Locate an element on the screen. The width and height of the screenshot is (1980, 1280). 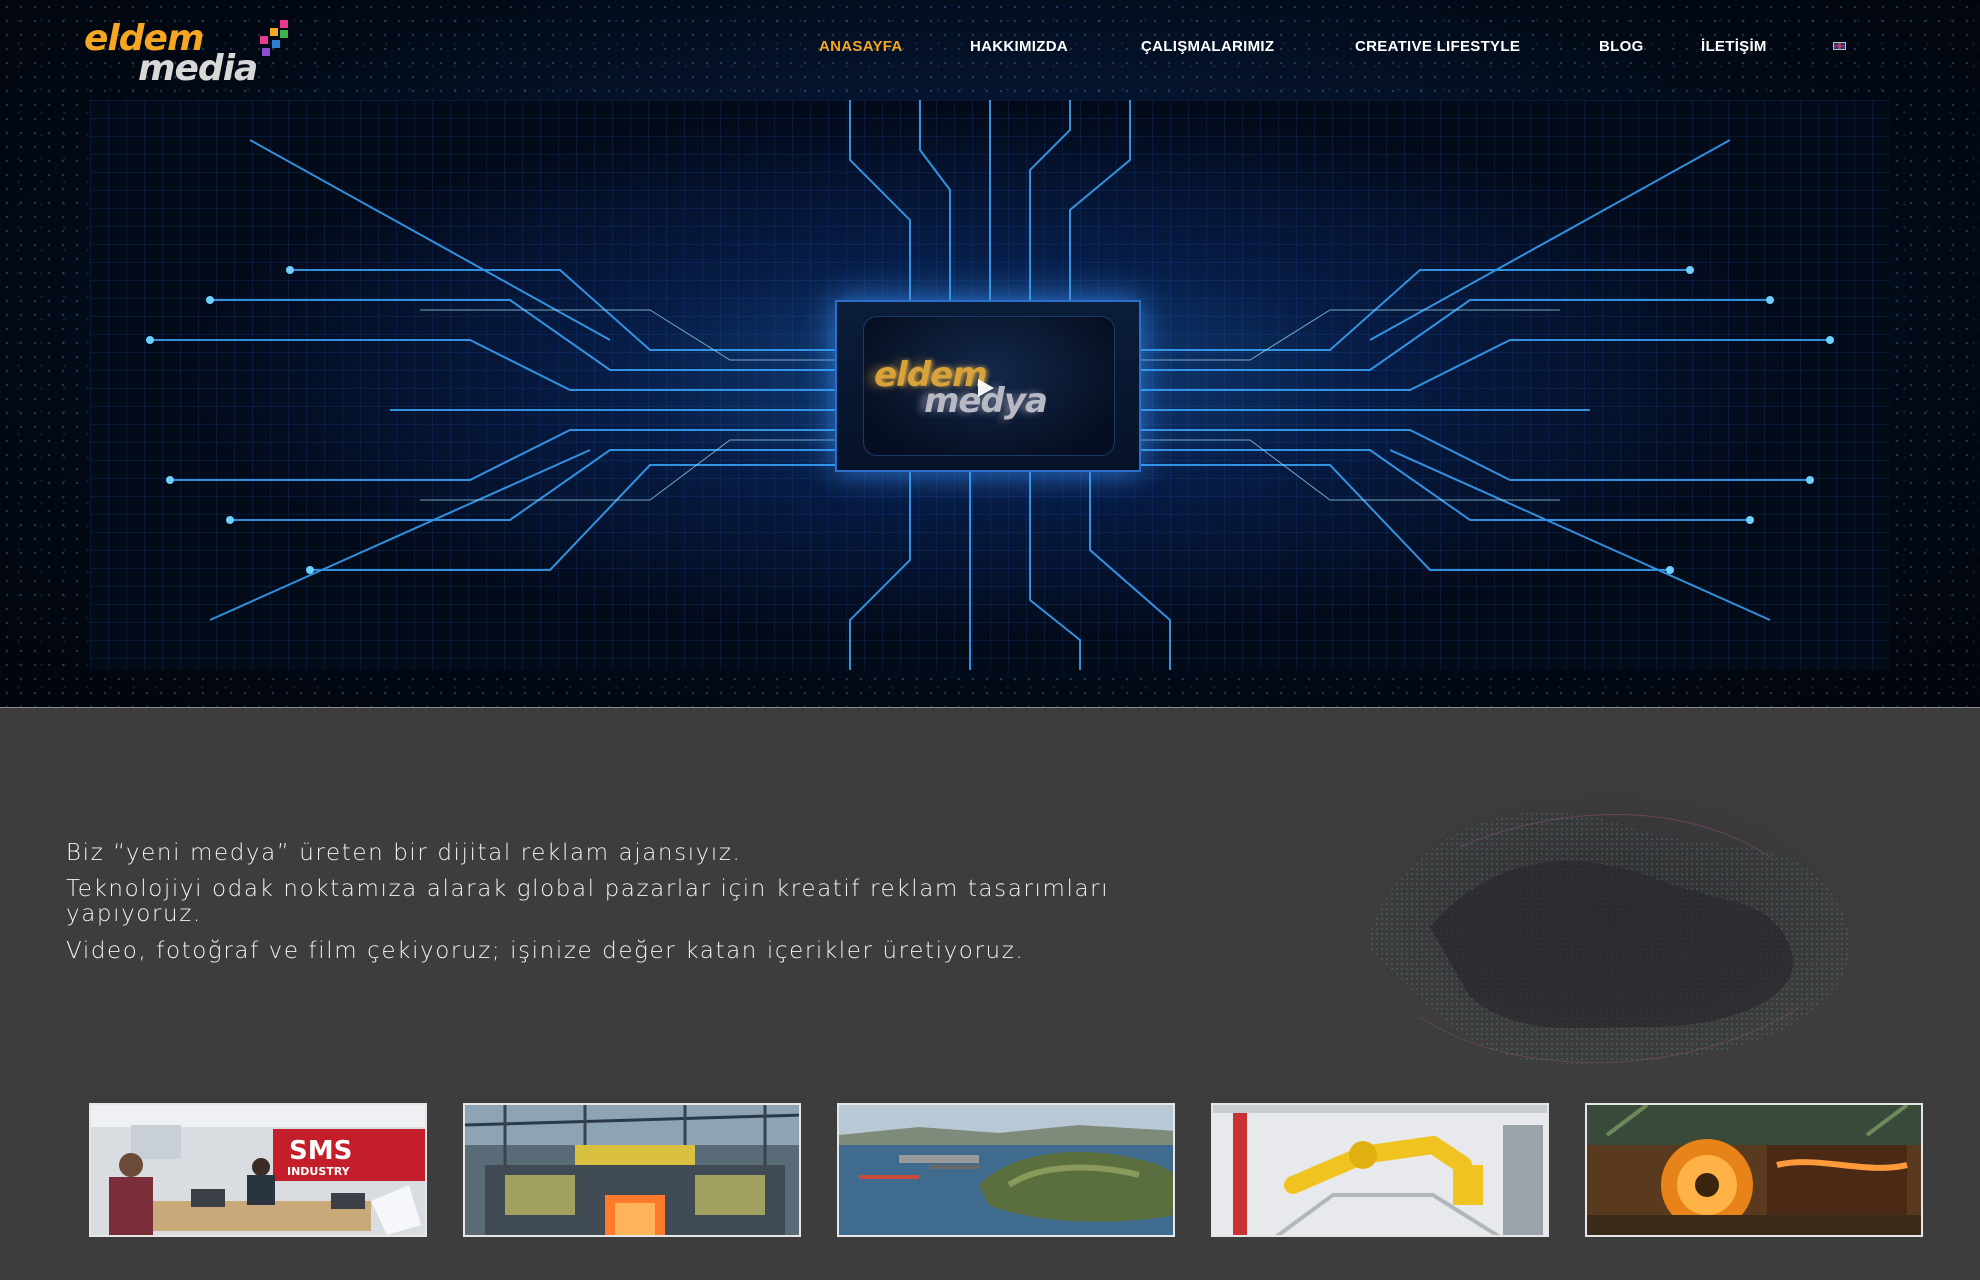
thumb-office-sms: SMS INDUSTRY is located at coordinates (258, 1170).